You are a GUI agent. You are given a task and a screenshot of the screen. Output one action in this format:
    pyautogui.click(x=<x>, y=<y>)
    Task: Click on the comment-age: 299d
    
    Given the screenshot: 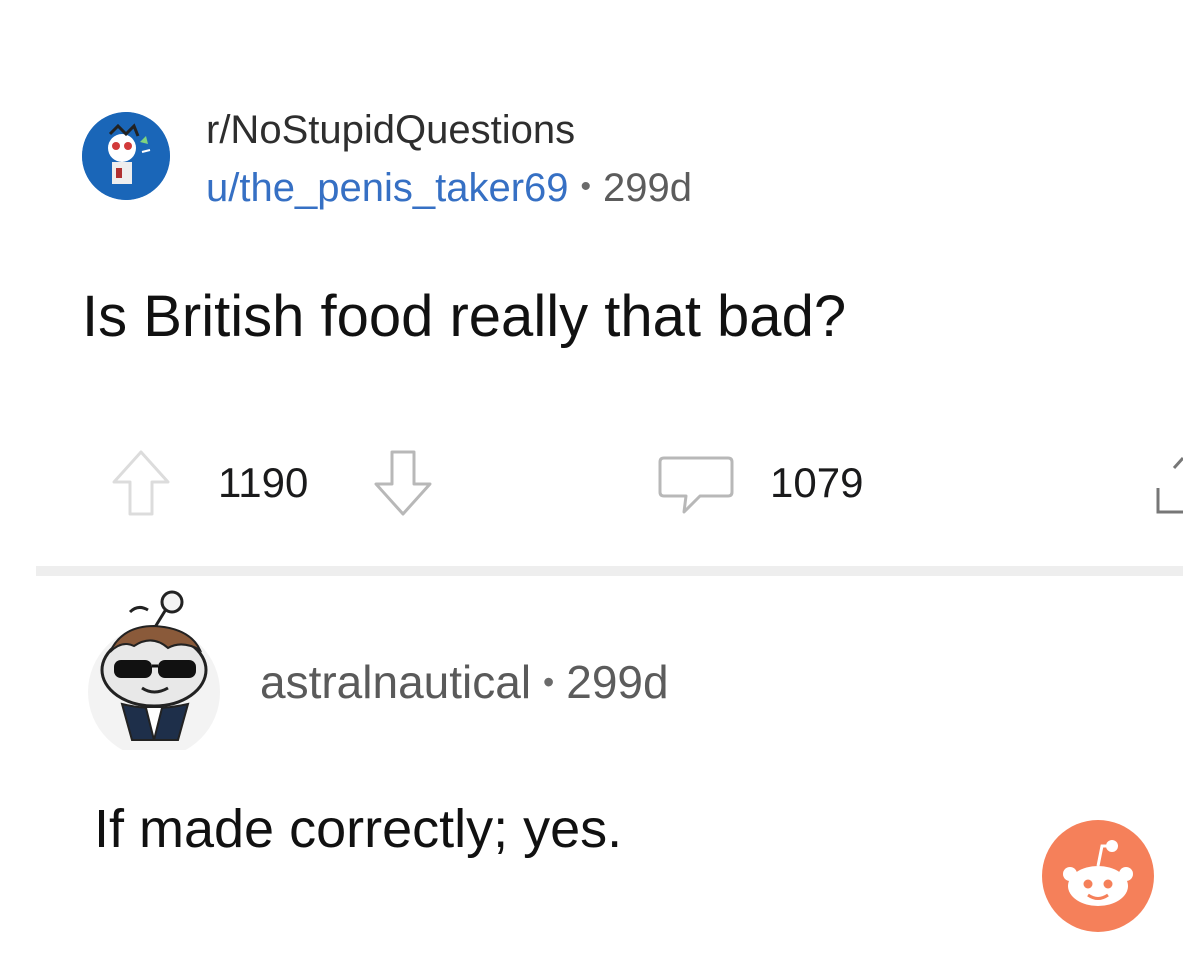 What is the action you would take?
    pyautogui.click(x=617, y=682)
    